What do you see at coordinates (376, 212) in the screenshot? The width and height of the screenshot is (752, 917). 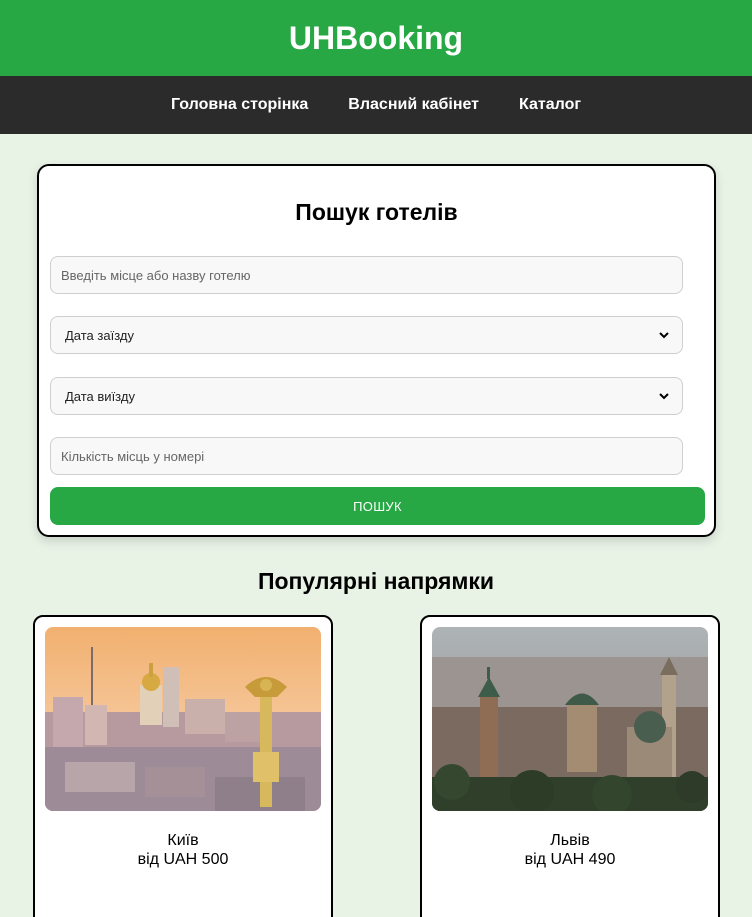 I see `search-title: Пошук готелів` at bounding box center [376, 212].